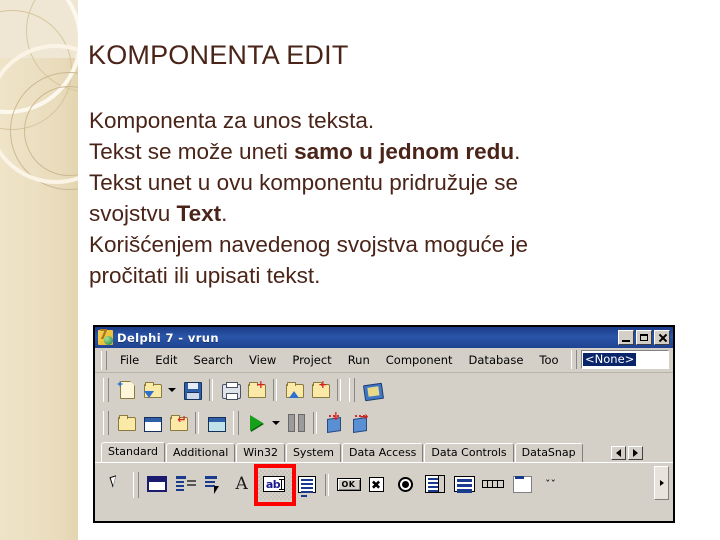  I want to click on window-buttons, so click(644, 337).